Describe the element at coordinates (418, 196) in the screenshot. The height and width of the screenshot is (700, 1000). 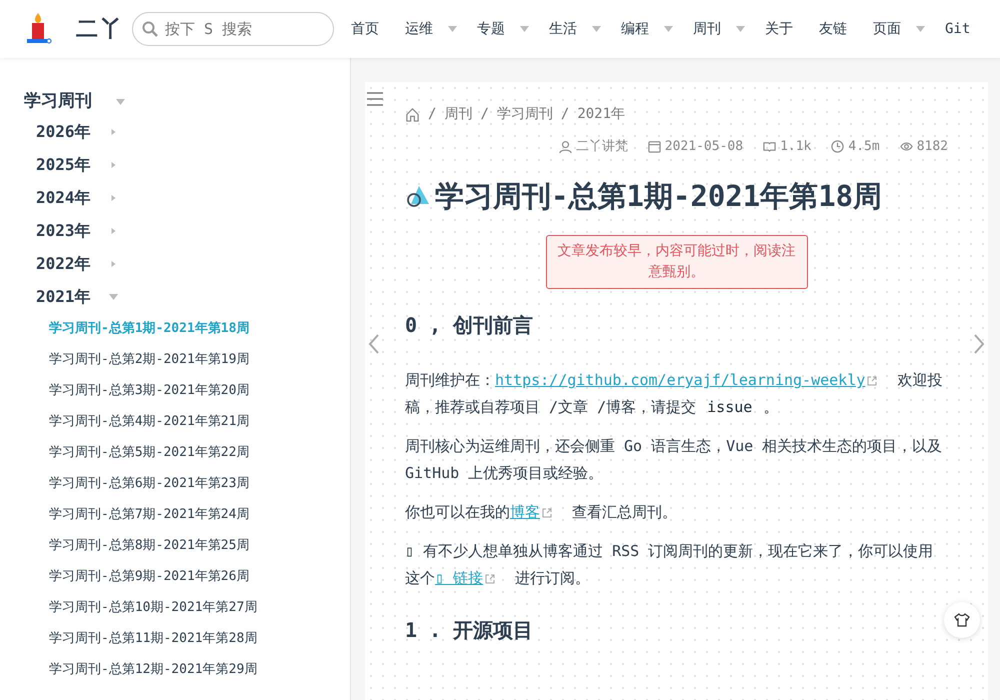
I see `title-icon` at that location.